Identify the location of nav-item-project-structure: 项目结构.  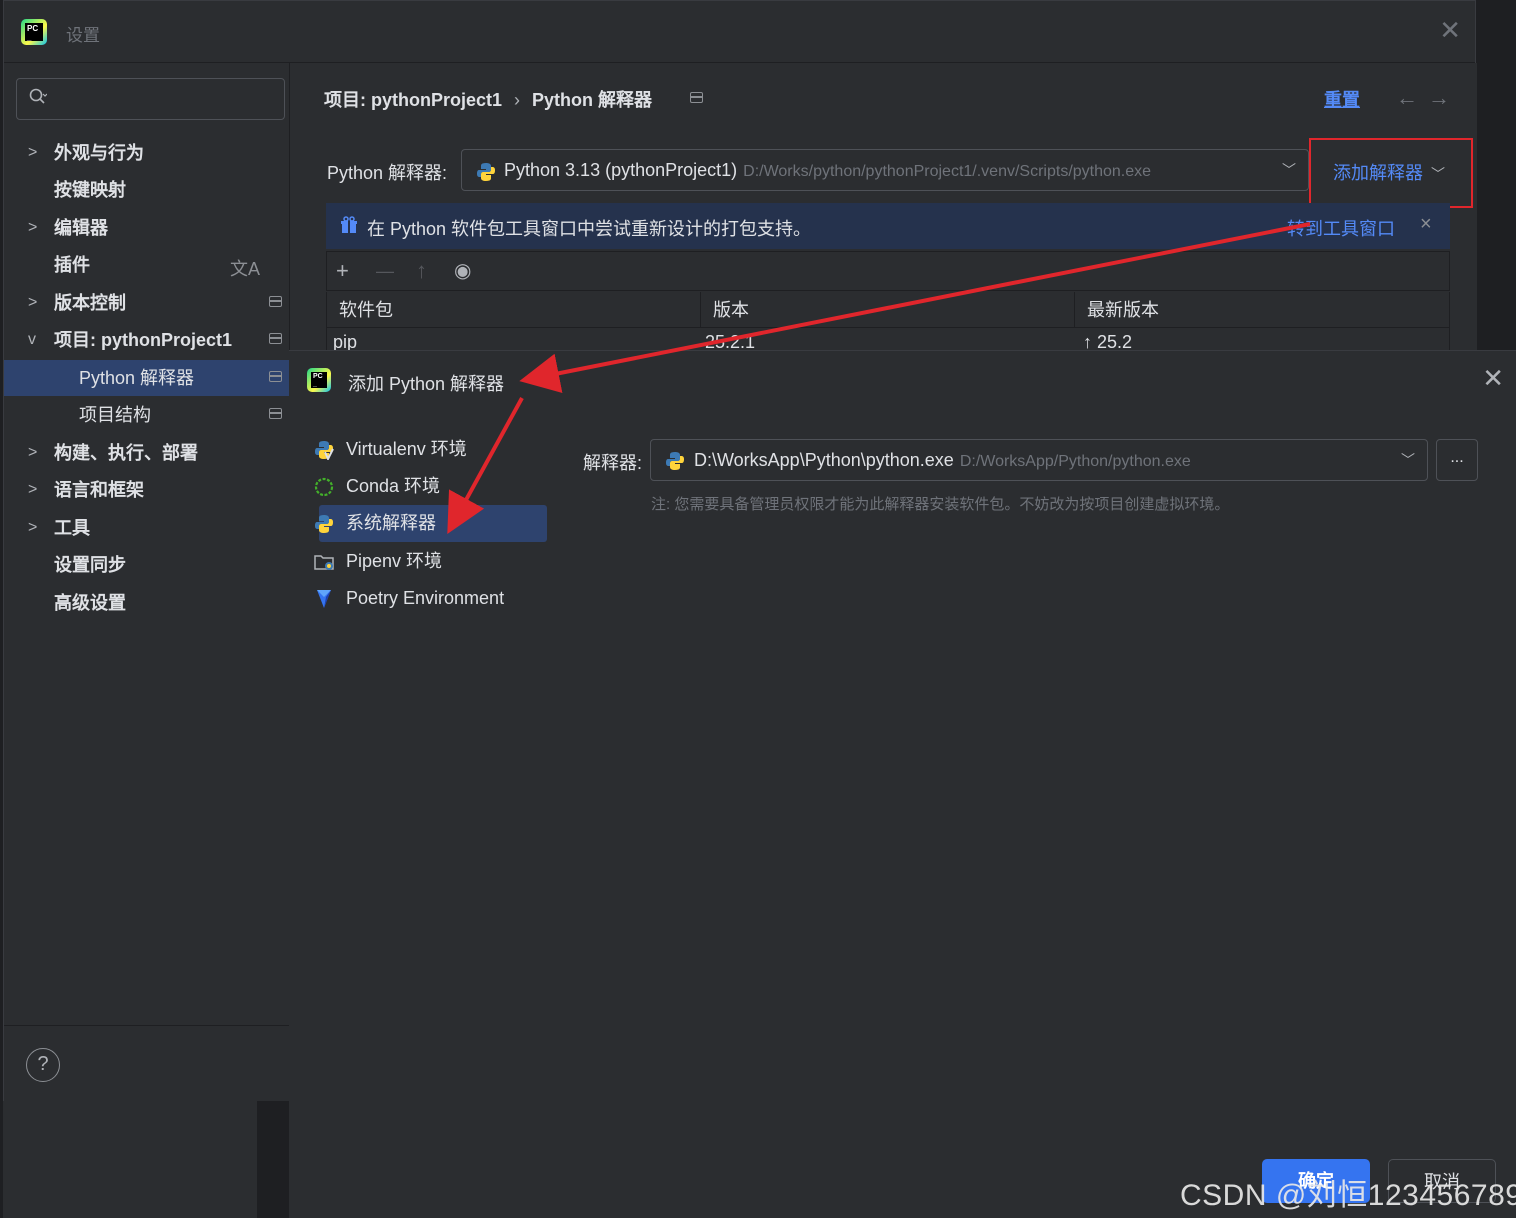
(147, 415).